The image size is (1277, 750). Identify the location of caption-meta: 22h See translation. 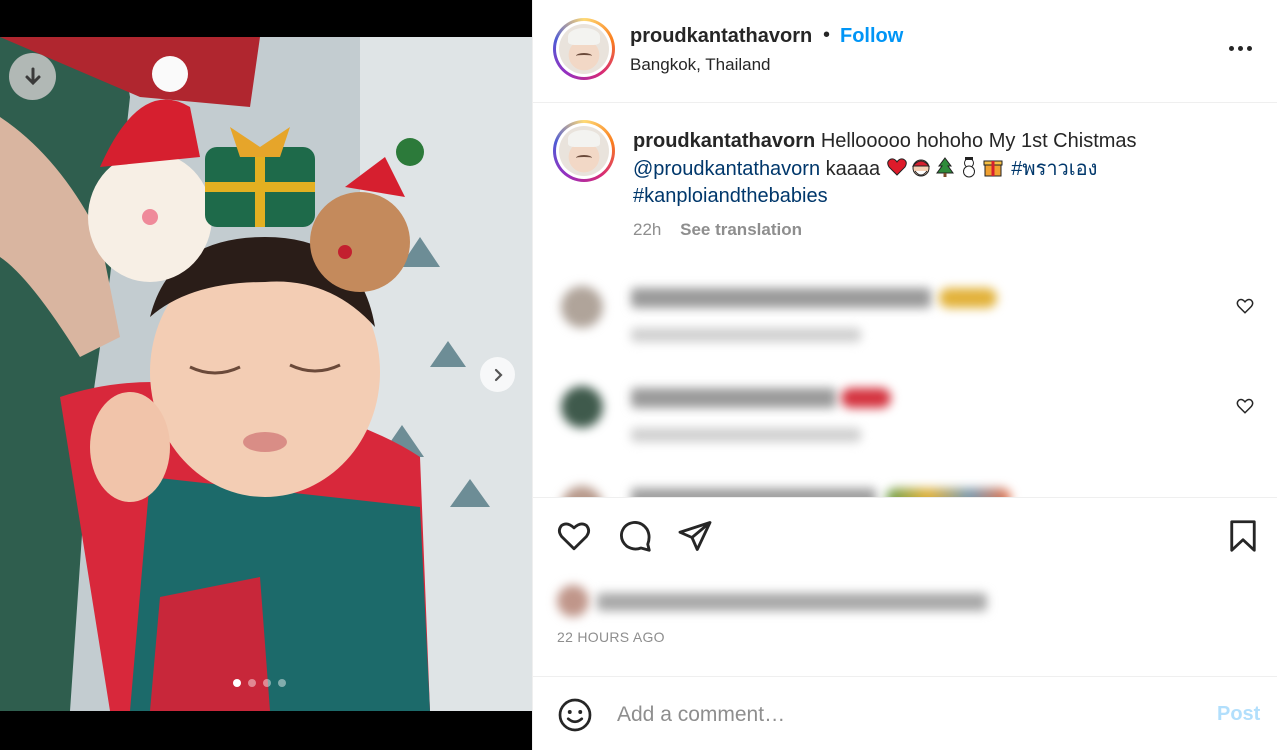
(717, 230).